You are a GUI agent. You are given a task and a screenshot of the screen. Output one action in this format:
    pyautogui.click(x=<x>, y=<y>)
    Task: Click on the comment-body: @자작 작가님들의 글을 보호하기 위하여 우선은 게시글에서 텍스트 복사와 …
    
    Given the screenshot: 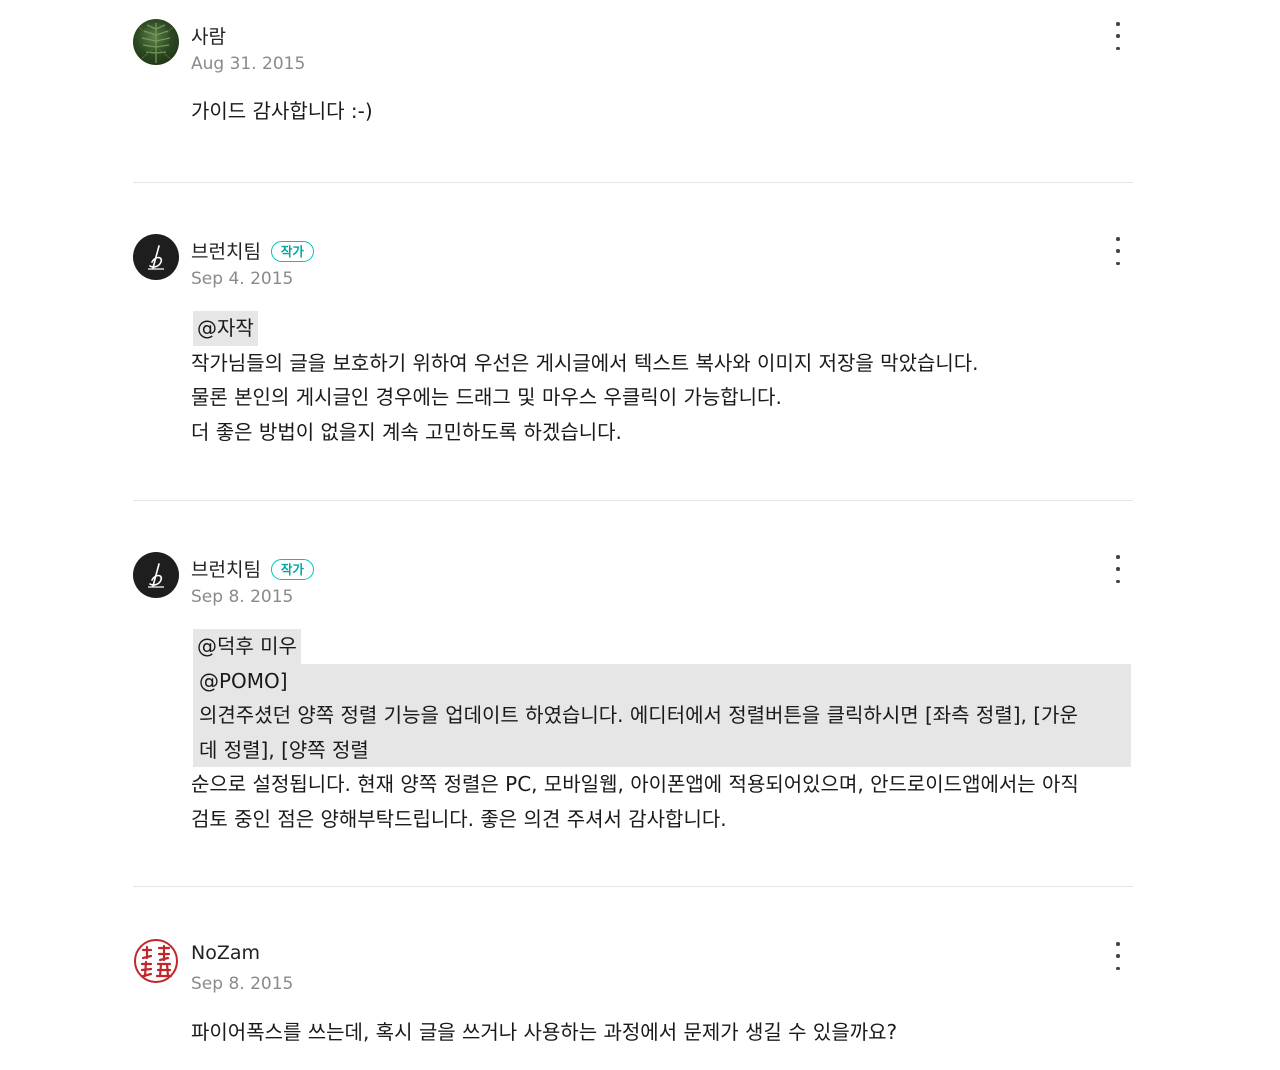 What is the action you would take?
    pyautogui.click(x=661, y=380)
    